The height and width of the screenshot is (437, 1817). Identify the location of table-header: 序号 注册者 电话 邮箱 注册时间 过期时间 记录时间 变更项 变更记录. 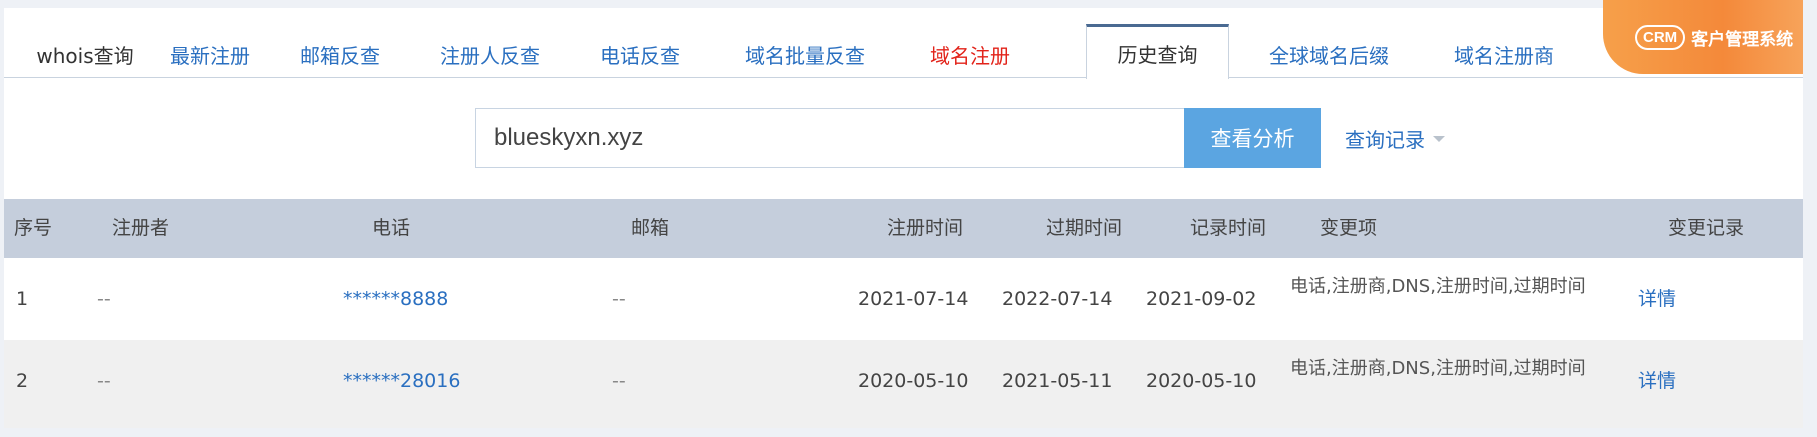
(903, 228).